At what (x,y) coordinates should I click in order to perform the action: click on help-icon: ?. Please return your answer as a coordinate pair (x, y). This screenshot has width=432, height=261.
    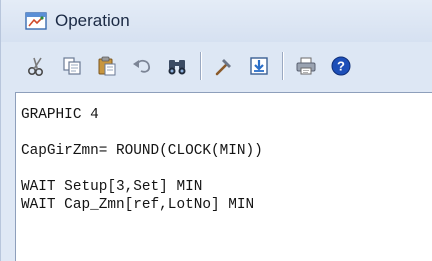
    Looking at the image, I should click on (341, 66).